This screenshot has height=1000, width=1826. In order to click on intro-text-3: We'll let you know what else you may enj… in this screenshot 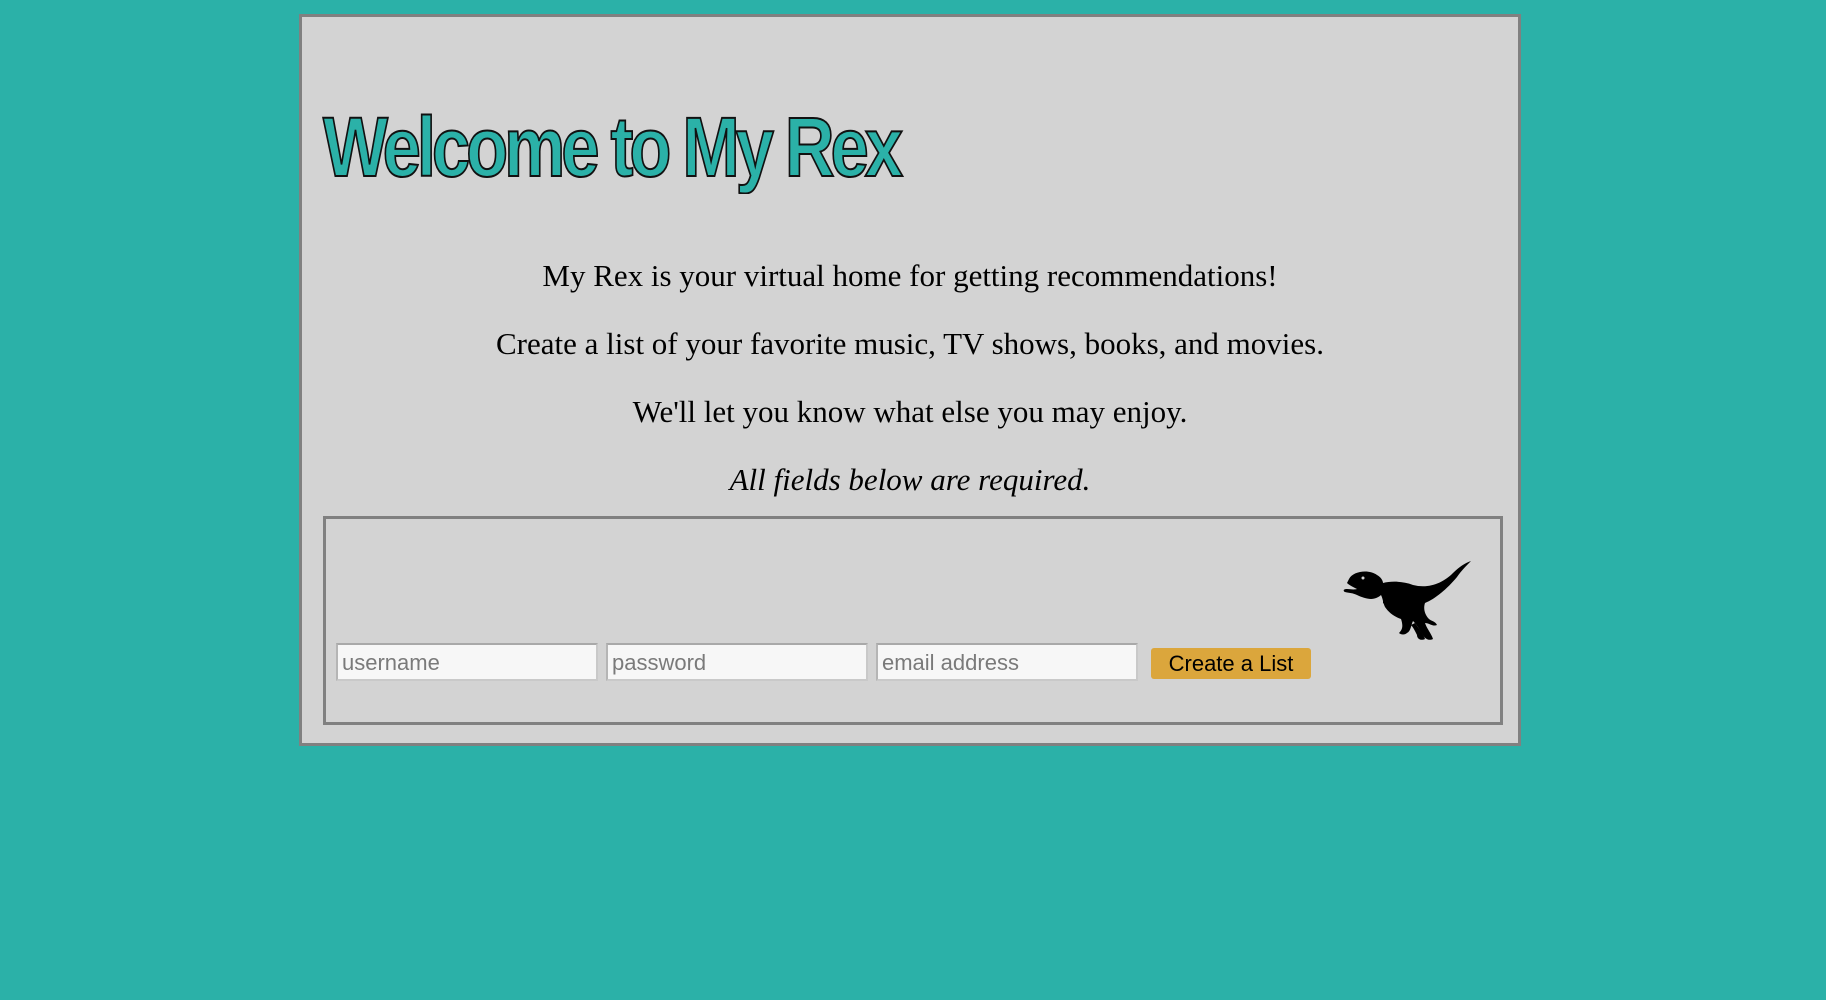, I will do `click(910, 411)`.